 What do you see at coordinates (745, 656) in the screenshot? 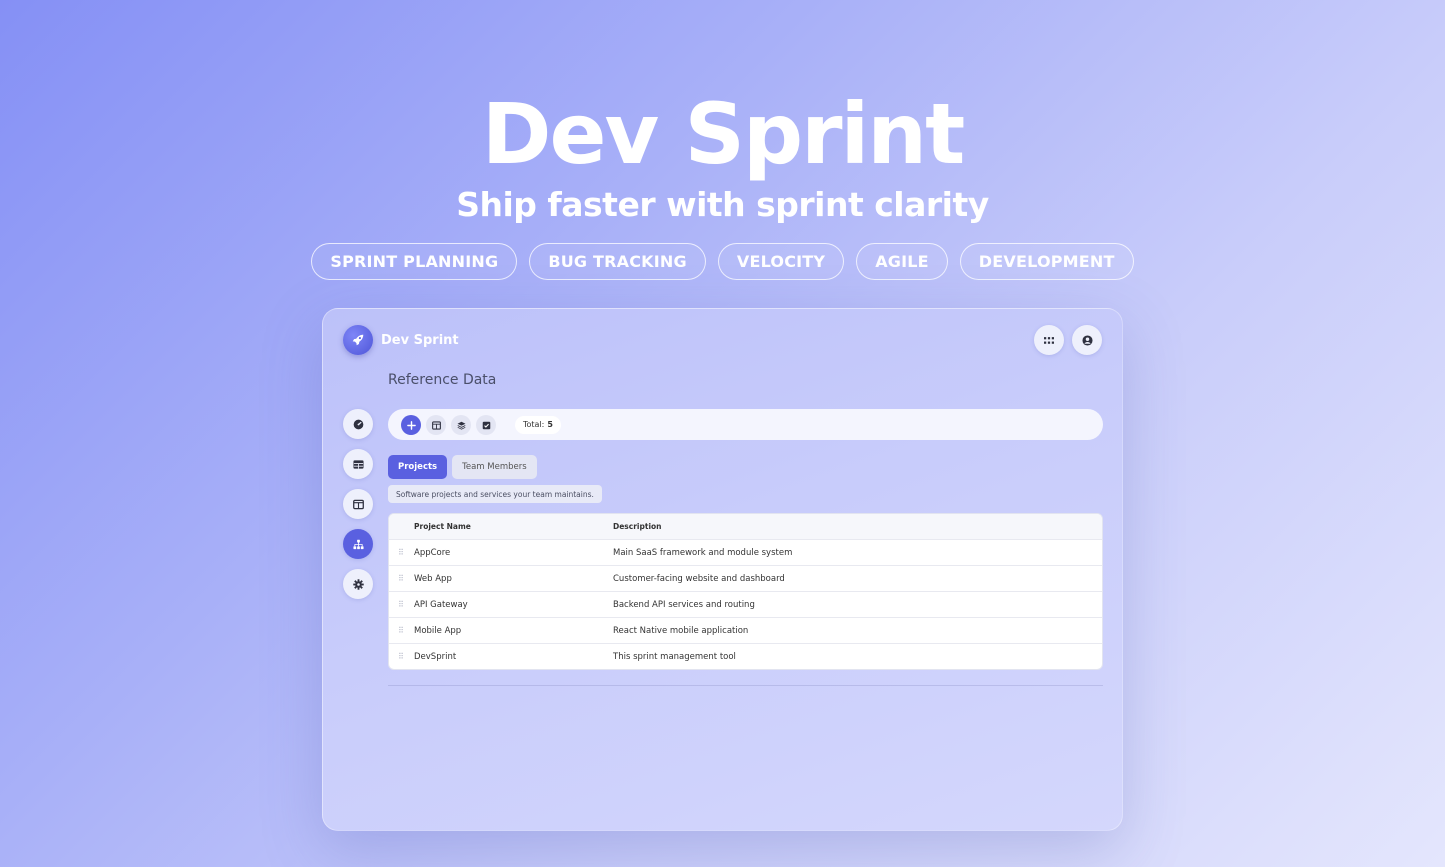
I see `table-row: ⠿ DevSprint This sprint management tool` at bounding box center [745, 656].